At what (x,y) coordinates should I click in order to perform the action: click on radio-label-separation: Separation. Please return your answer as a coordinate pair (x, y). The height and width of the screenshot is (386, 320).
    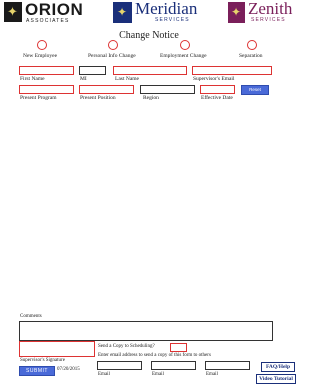
    Looking at the image, I should click on (251, 56).